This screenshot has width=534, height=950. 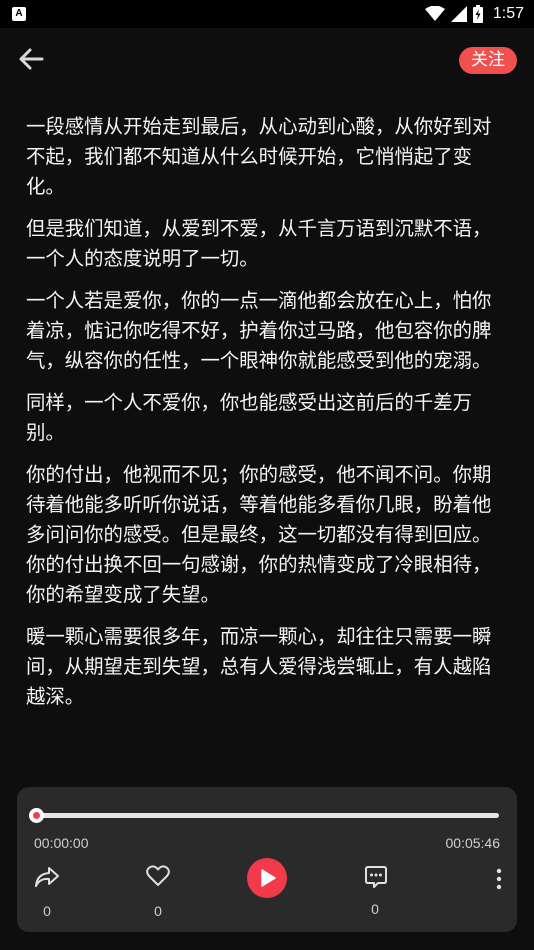 I want to click on more-vertical-icon, so click(x=499, y=879).